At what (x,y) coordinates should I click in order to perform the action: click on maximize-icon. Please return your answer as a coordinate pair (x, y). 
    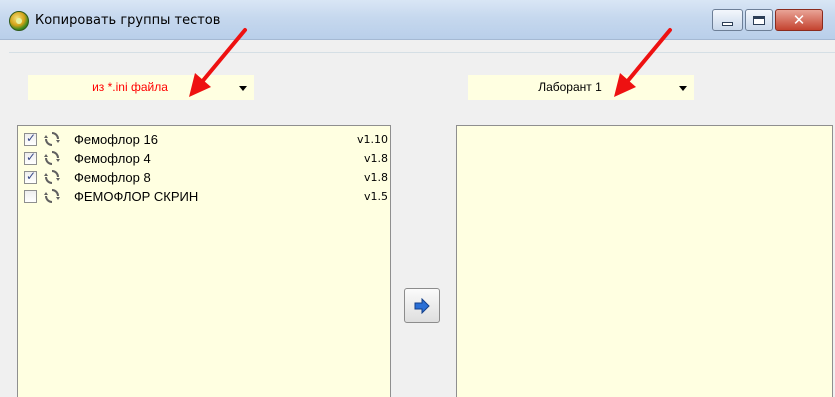
    Looking at the image, I should click on (759, 20).